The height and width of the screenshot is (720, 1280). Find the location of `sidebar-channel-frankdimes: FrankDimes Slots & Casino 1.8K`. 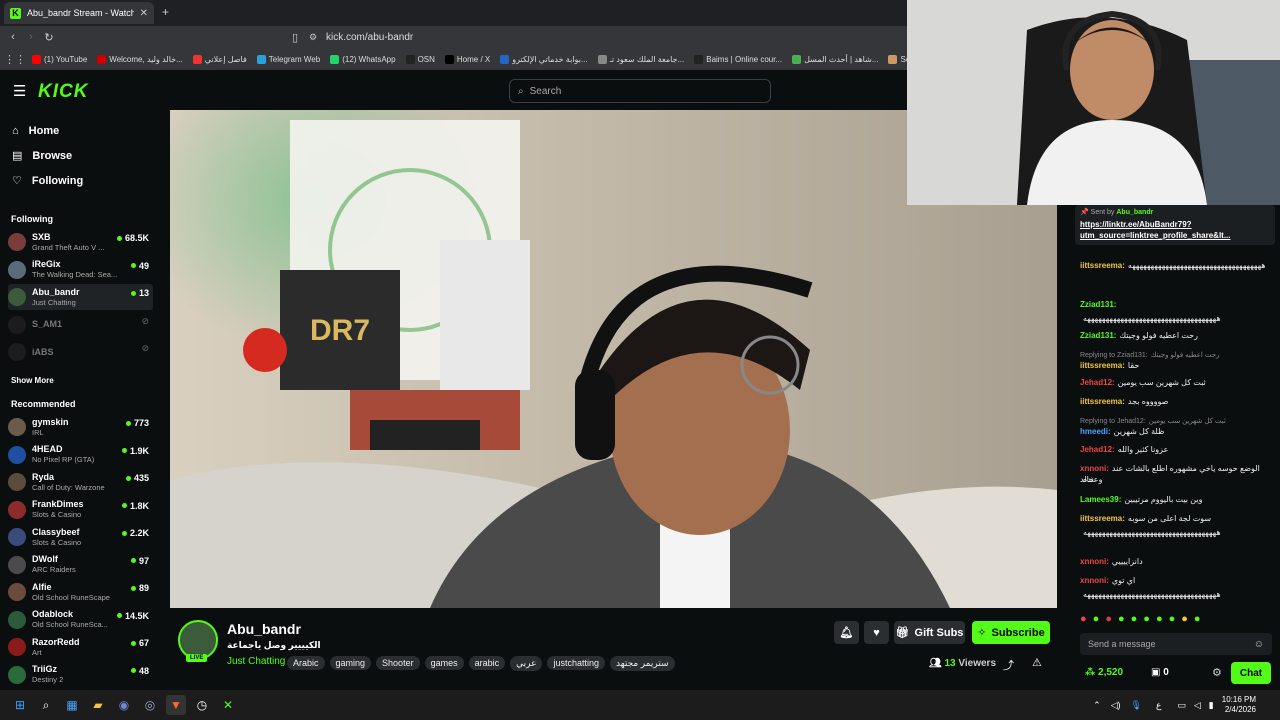

sidebar-channel-frankdimes: FrankDimes Slots & Casino 1.8K is located at coordinates (80, 510).